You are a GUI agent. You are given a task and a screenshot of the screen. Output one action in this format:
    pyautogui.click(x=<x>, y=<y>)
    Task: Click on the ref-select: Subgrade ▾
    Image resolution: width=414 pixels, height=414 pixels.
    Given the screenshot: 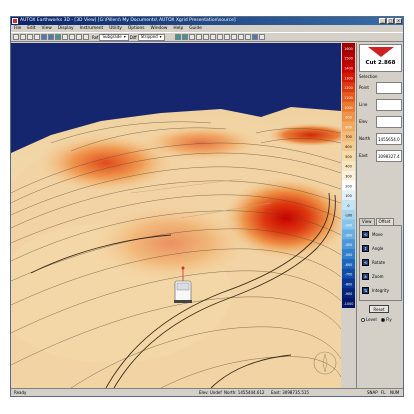 What is the action you would take?
    pyautogui.click(x=114, y=37)
    